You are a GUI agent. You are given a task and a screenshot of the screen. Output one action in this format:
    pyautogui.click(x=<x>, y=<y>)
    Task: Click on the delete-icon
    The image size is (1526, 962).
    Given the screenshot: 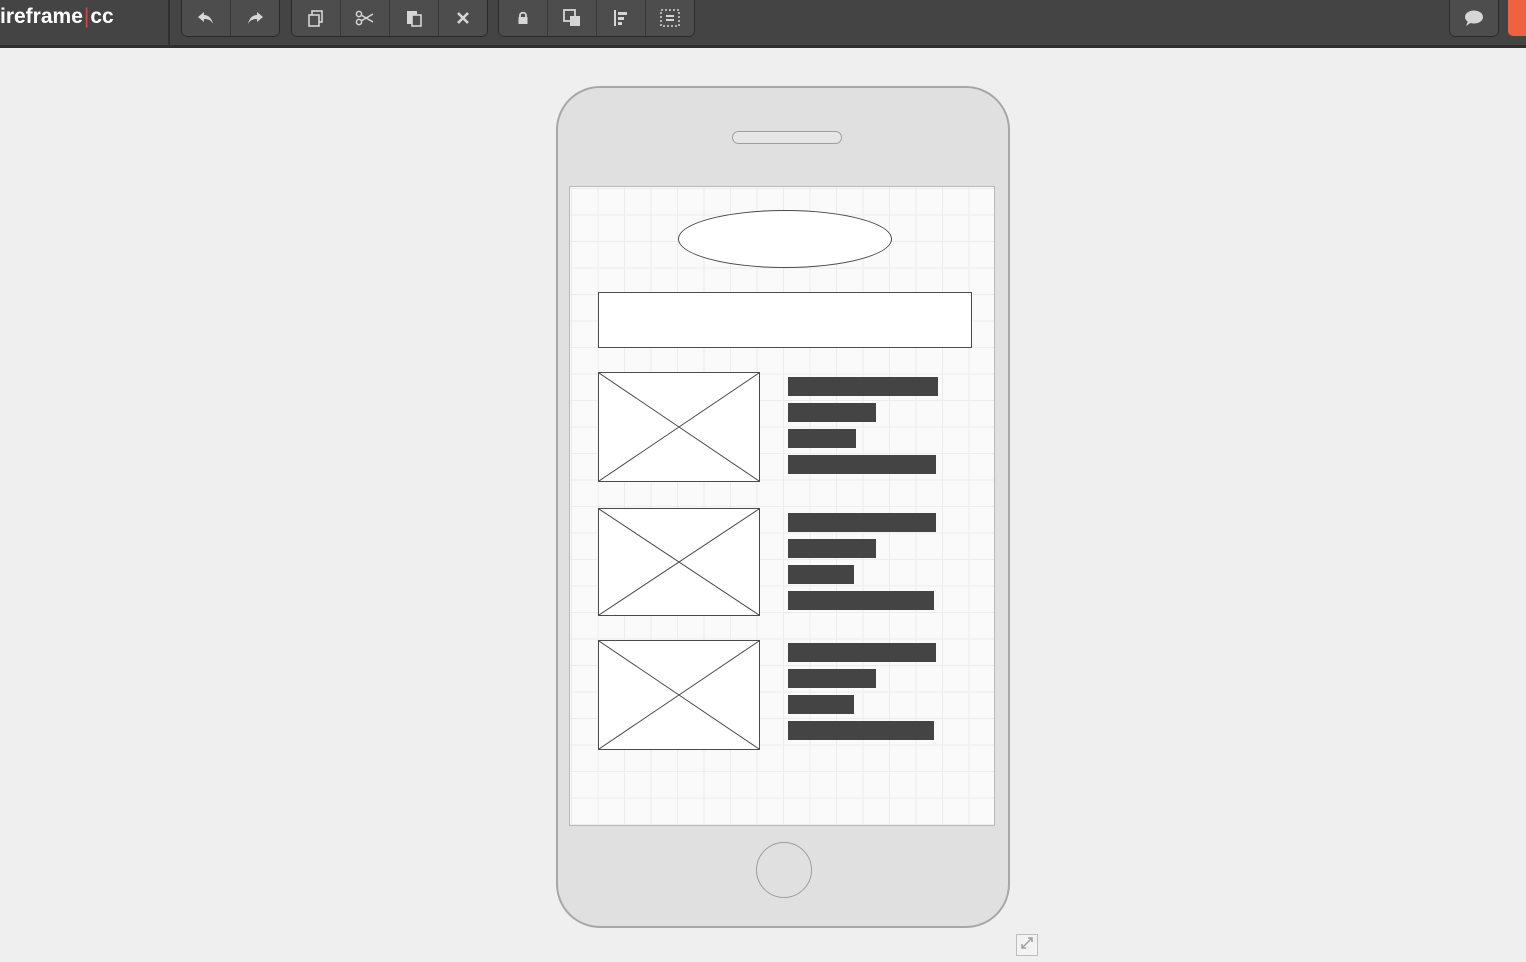 What is the action you would take?
    pyautogui.click(x=463, y=18)
    